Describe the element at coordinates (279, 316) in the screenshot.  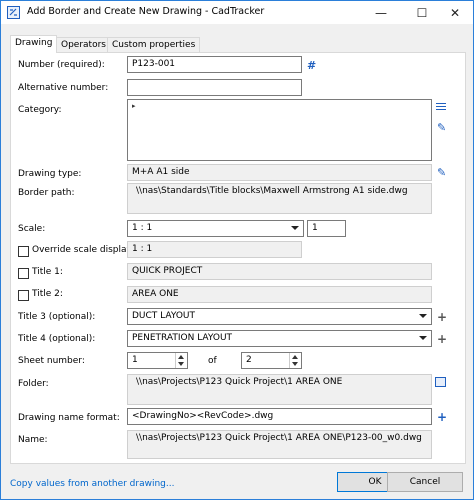
I see `title3-select: DUCT LAYOUT` at that location.